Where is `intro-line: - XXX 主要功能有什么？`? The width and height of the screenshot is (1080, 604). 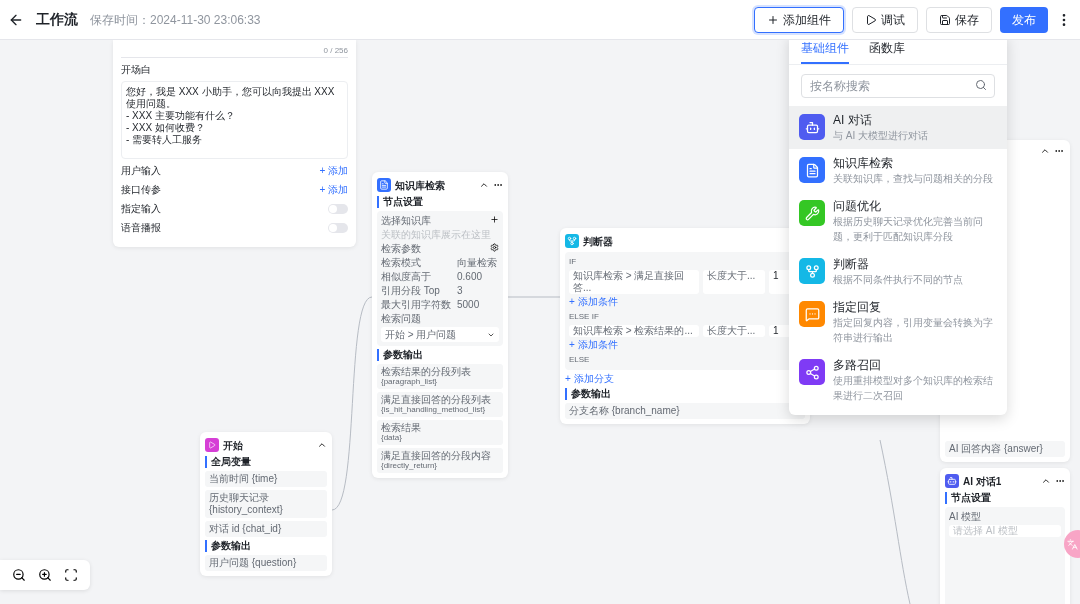
intro-line: - XXX 主要功能有什么？ is located at coordinates (181, 116).